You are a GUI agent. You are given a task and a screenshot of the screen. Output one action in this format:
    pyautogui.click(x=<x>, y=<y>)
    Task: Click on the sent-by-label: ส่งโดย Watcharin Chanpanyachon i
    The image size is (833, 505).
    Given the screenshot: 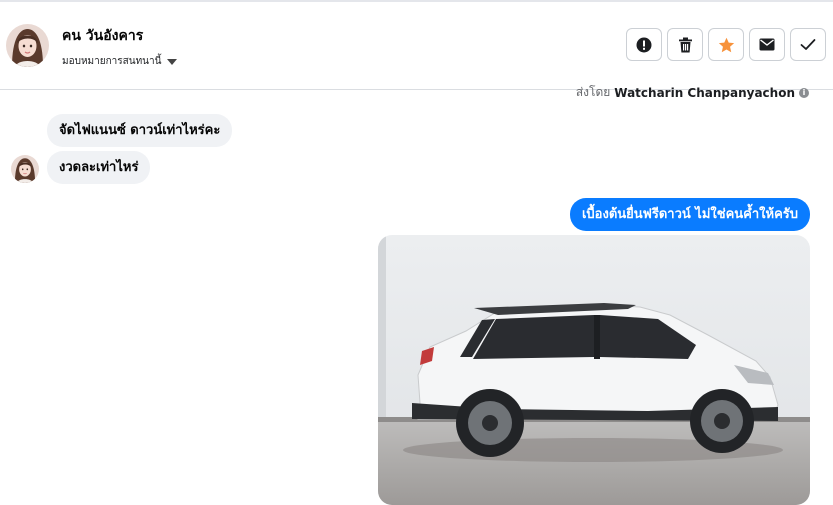 What is the action you would take?
    pyautogui.click(x=692, y=92)
    